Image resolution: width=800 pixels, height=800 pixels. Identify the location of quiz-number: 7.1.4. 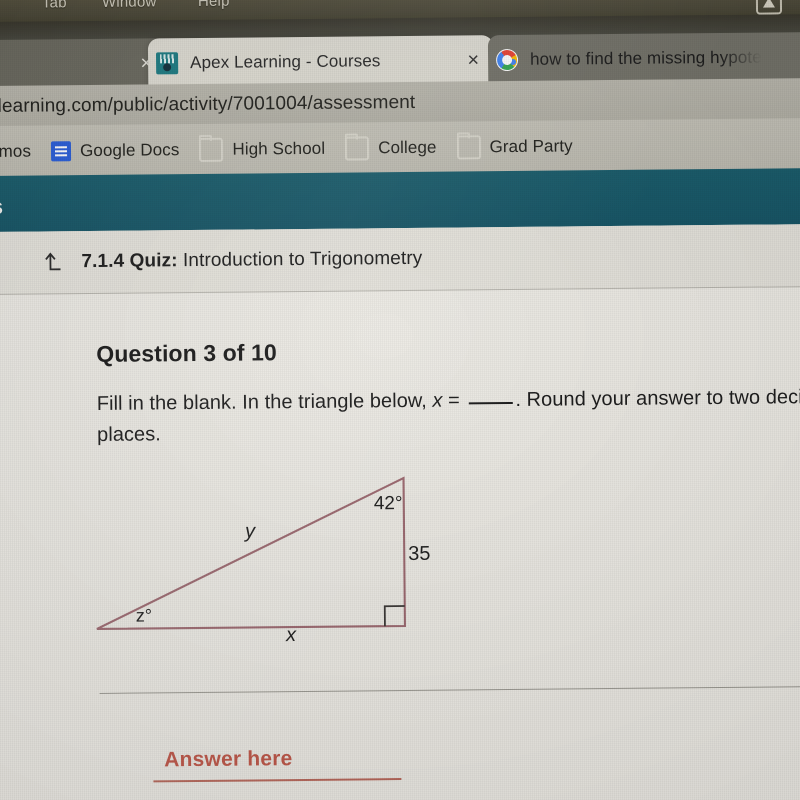
(103, 261).